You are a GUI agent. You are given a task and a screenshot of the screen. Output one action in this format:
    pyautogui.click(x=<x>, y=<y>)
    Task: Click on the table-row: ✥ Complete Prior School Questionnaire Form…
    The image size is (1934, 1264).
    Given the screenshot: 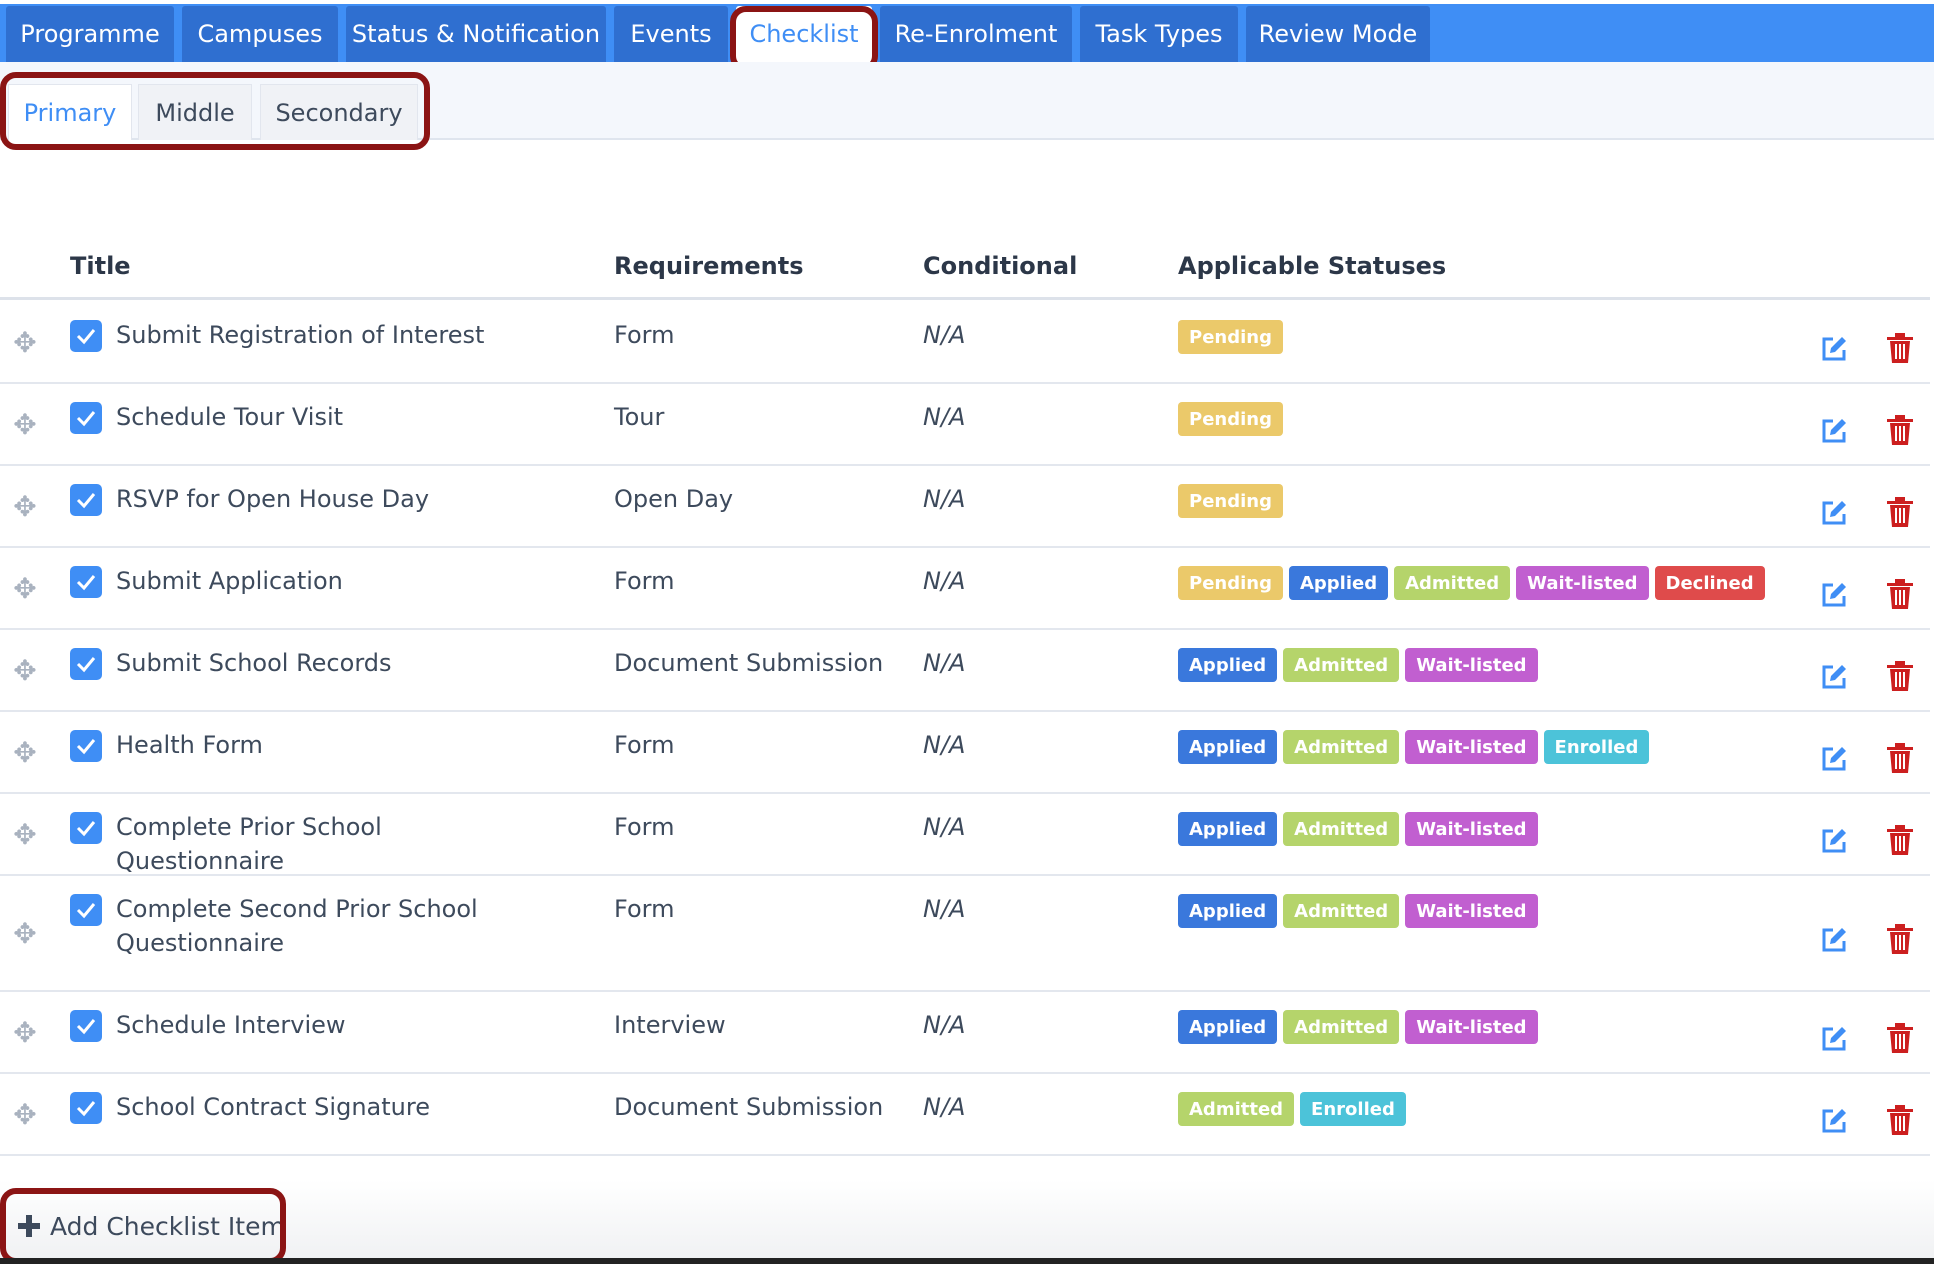 What is the action you would take?
    pyautogui.click(x=965, y=835)
    